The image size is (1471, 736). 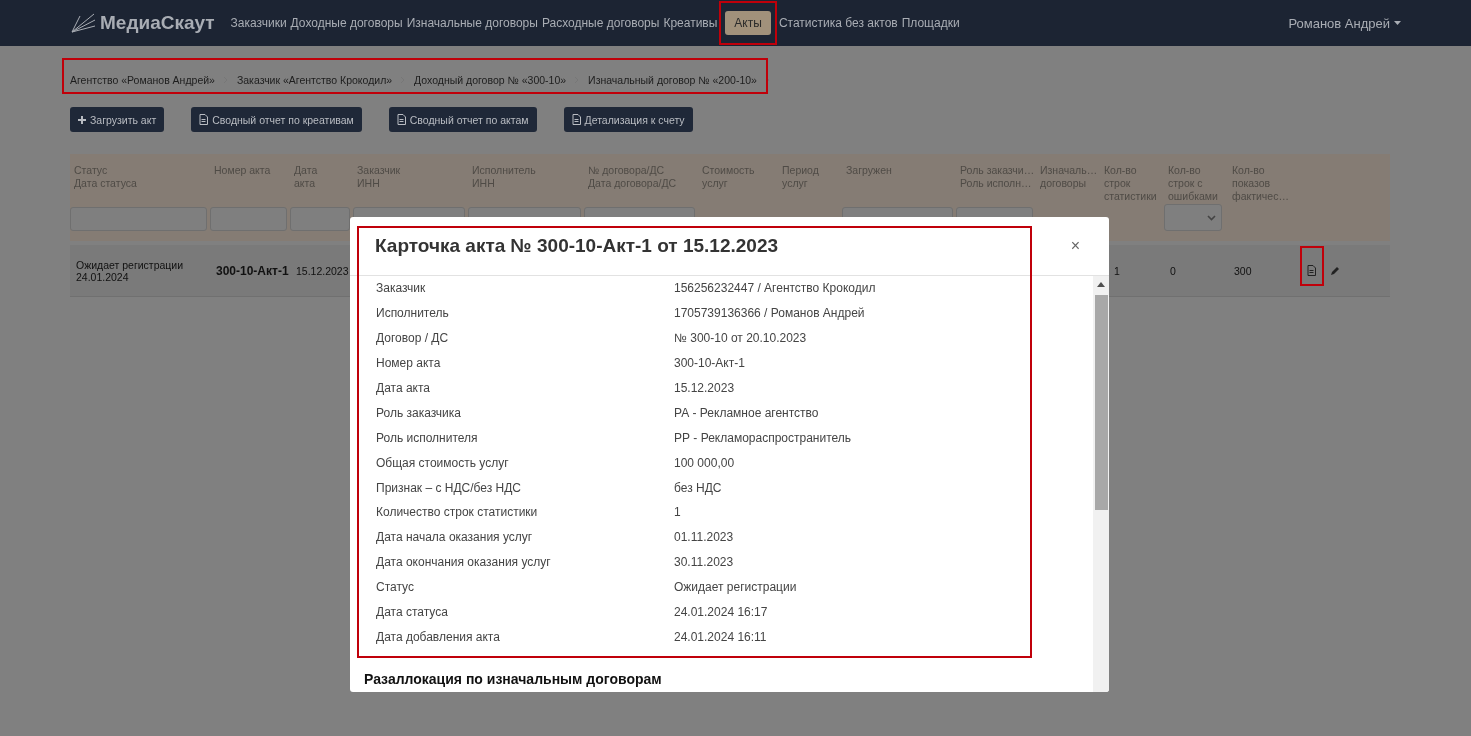 What do you see at coordinates (838, 23) in the screenshot?
I see `nav-link: Статистика без актов` at bounding box center [838, 23].